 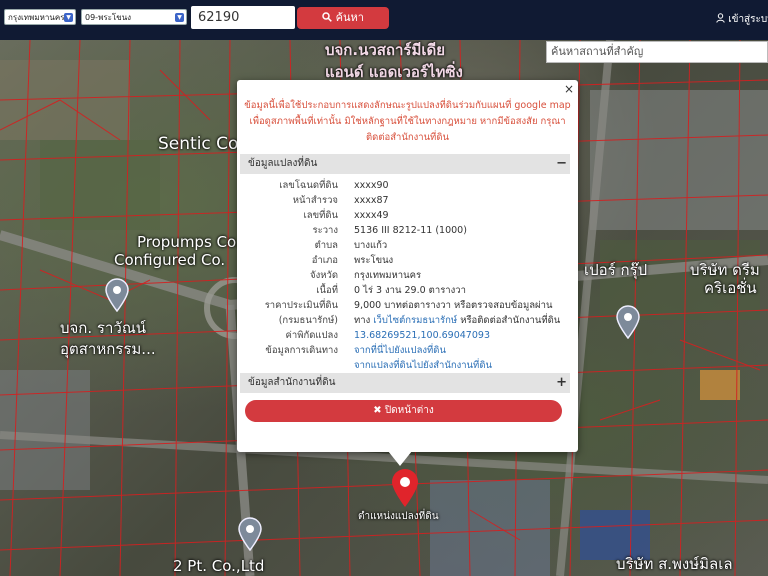 I want to click on close-icon: ×, so click(x=569, y=89).